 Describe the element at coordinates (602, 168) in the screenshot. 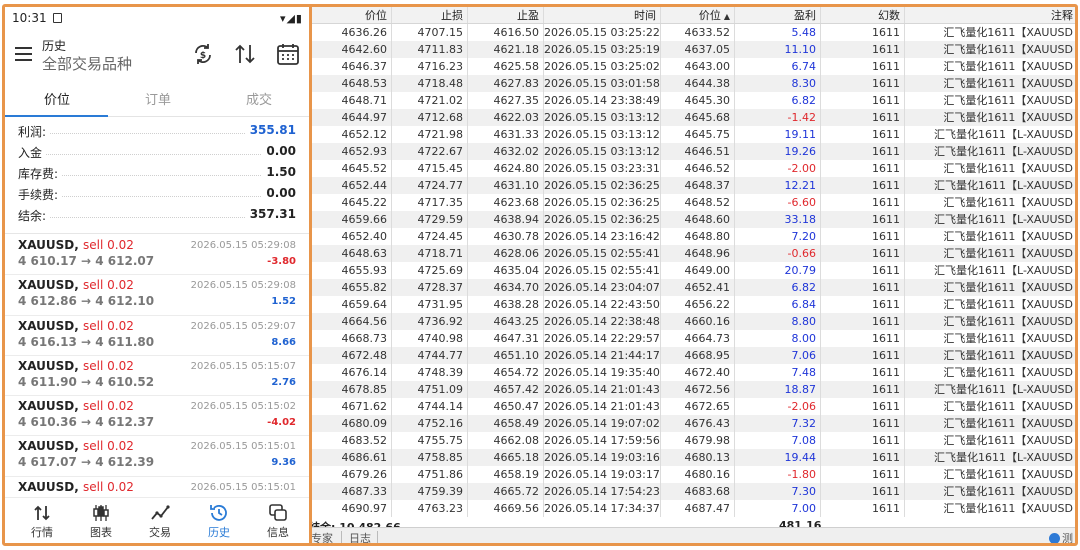

I see `cell-time: 2026.05.15 03:23:31` at that location.